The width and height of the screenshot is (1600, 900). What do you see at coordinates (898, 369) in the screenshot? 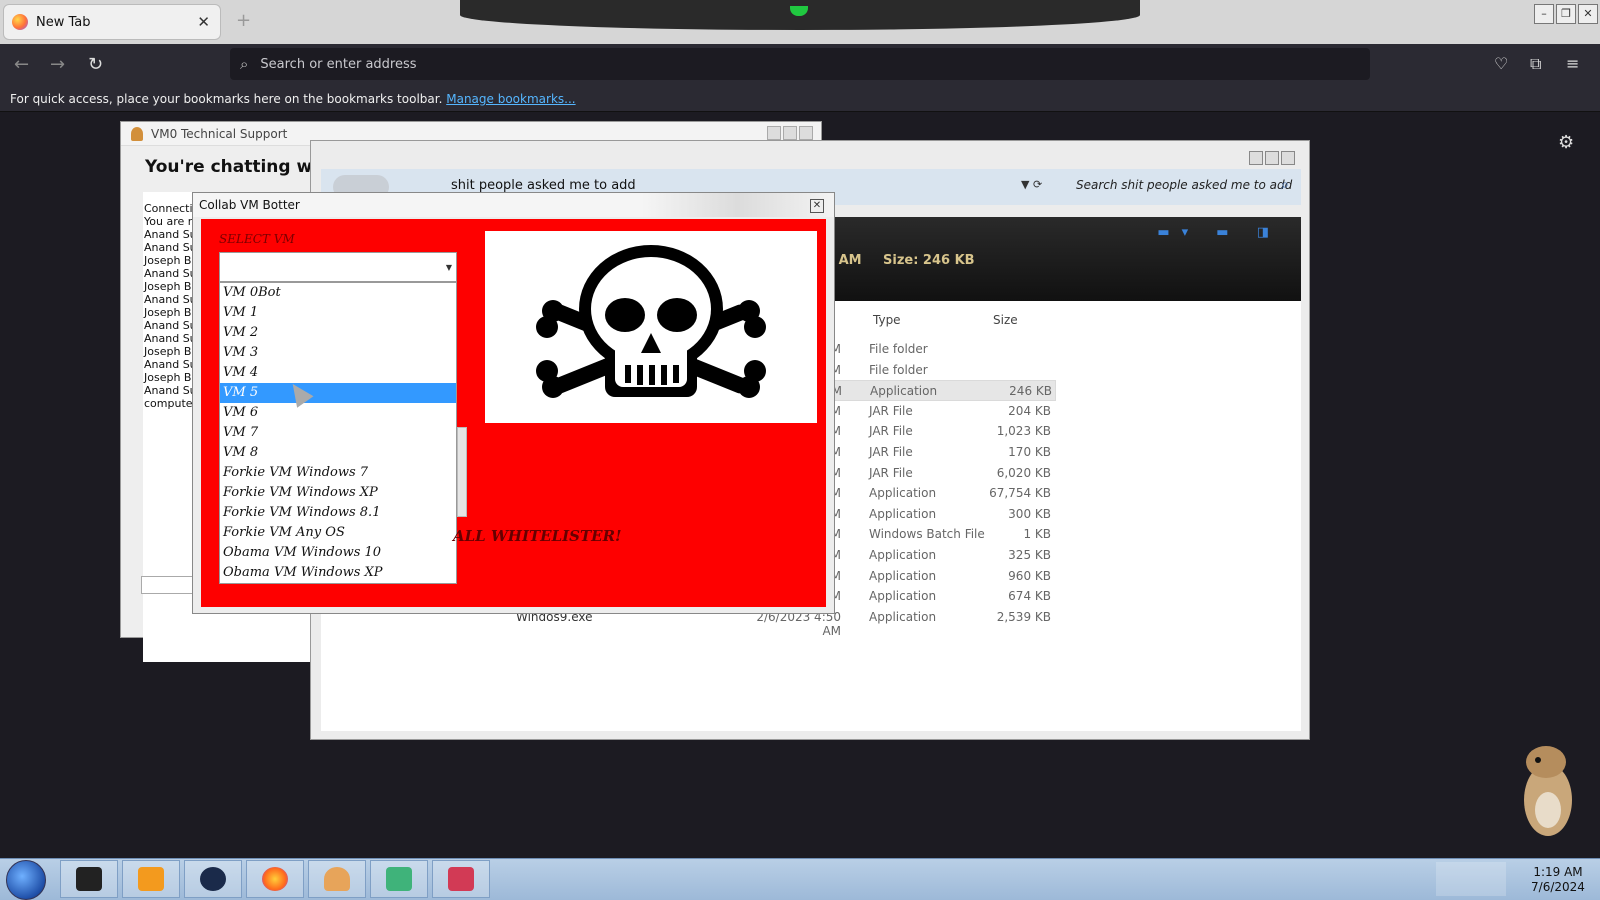
I see `file-type: File folder` at bounding box center [898, 369].